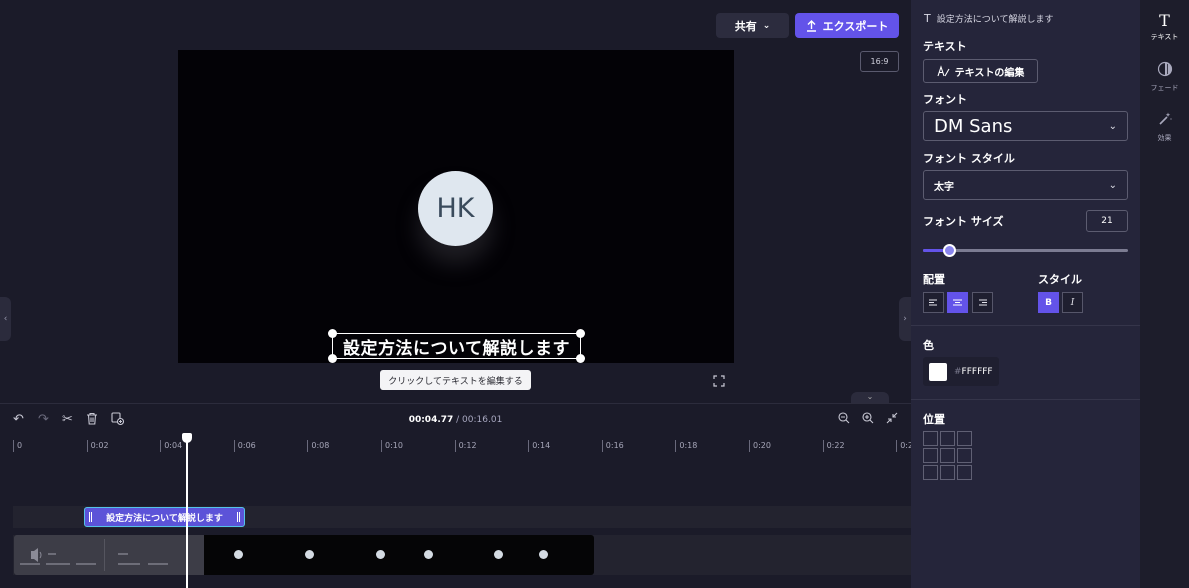 This screenshot has height=588, width=1189. I want to click on caption-text: 設定方法について解説します, so click(456, 346).